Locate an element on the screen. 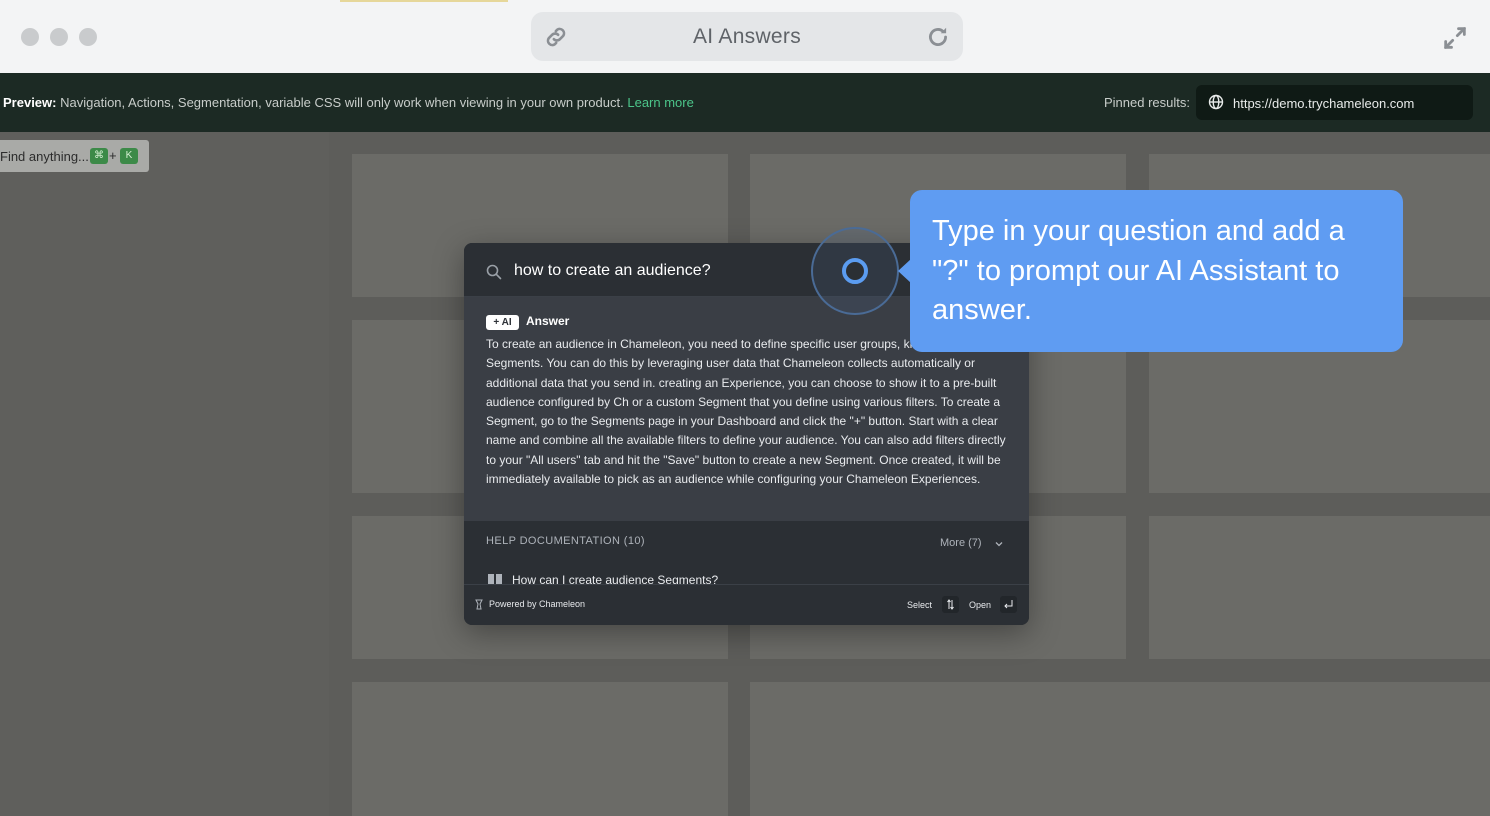 The height and width of the screenshot is (816, 1490). learn-more-link: Learn more is located at coordinates (660, 102).